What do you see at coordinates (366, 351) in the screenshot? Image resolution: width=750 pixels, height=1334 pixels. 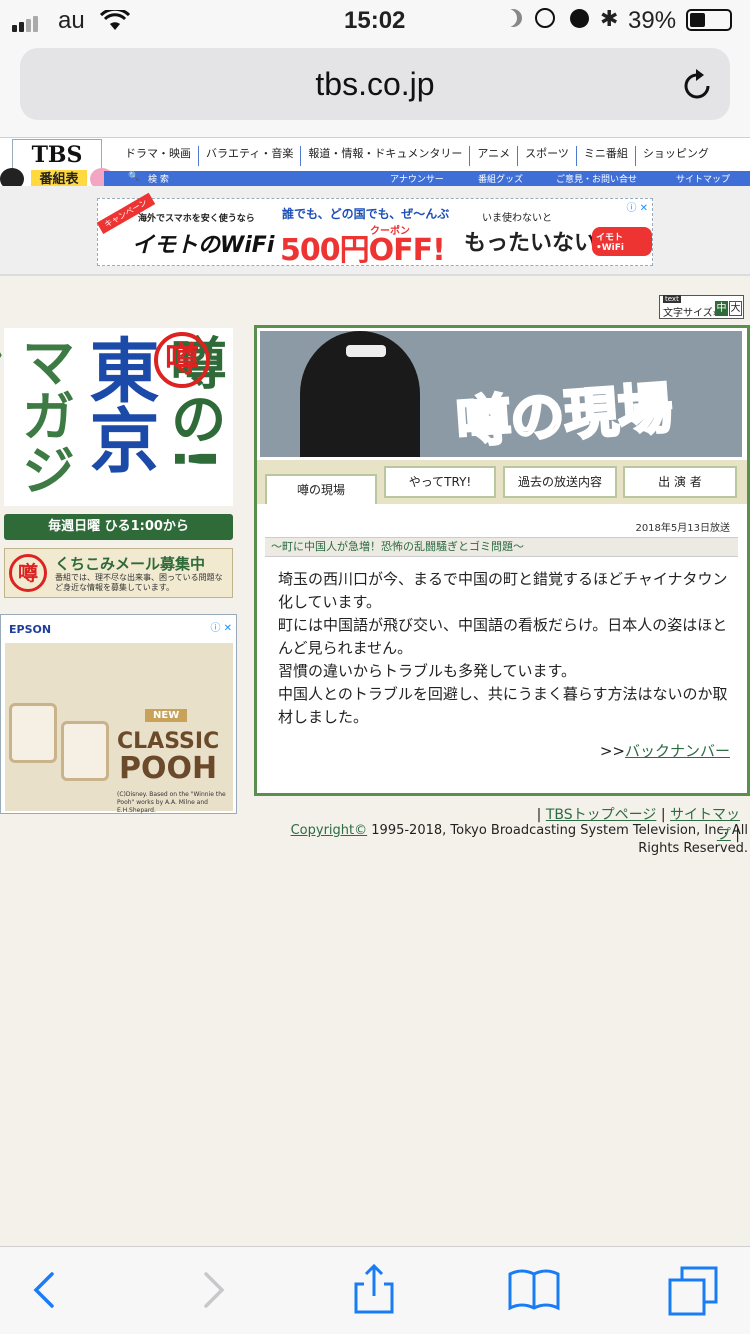 I see `sunglasses-icon` at bounding box center [366, 351].